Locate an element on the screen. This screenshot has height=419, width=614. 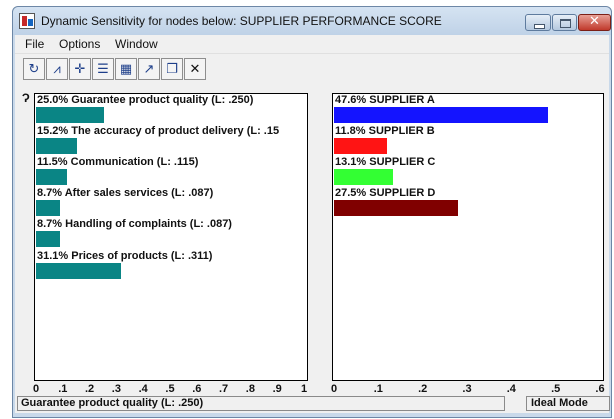
close-window-button: ✕ is located at coordinates (594, 22).